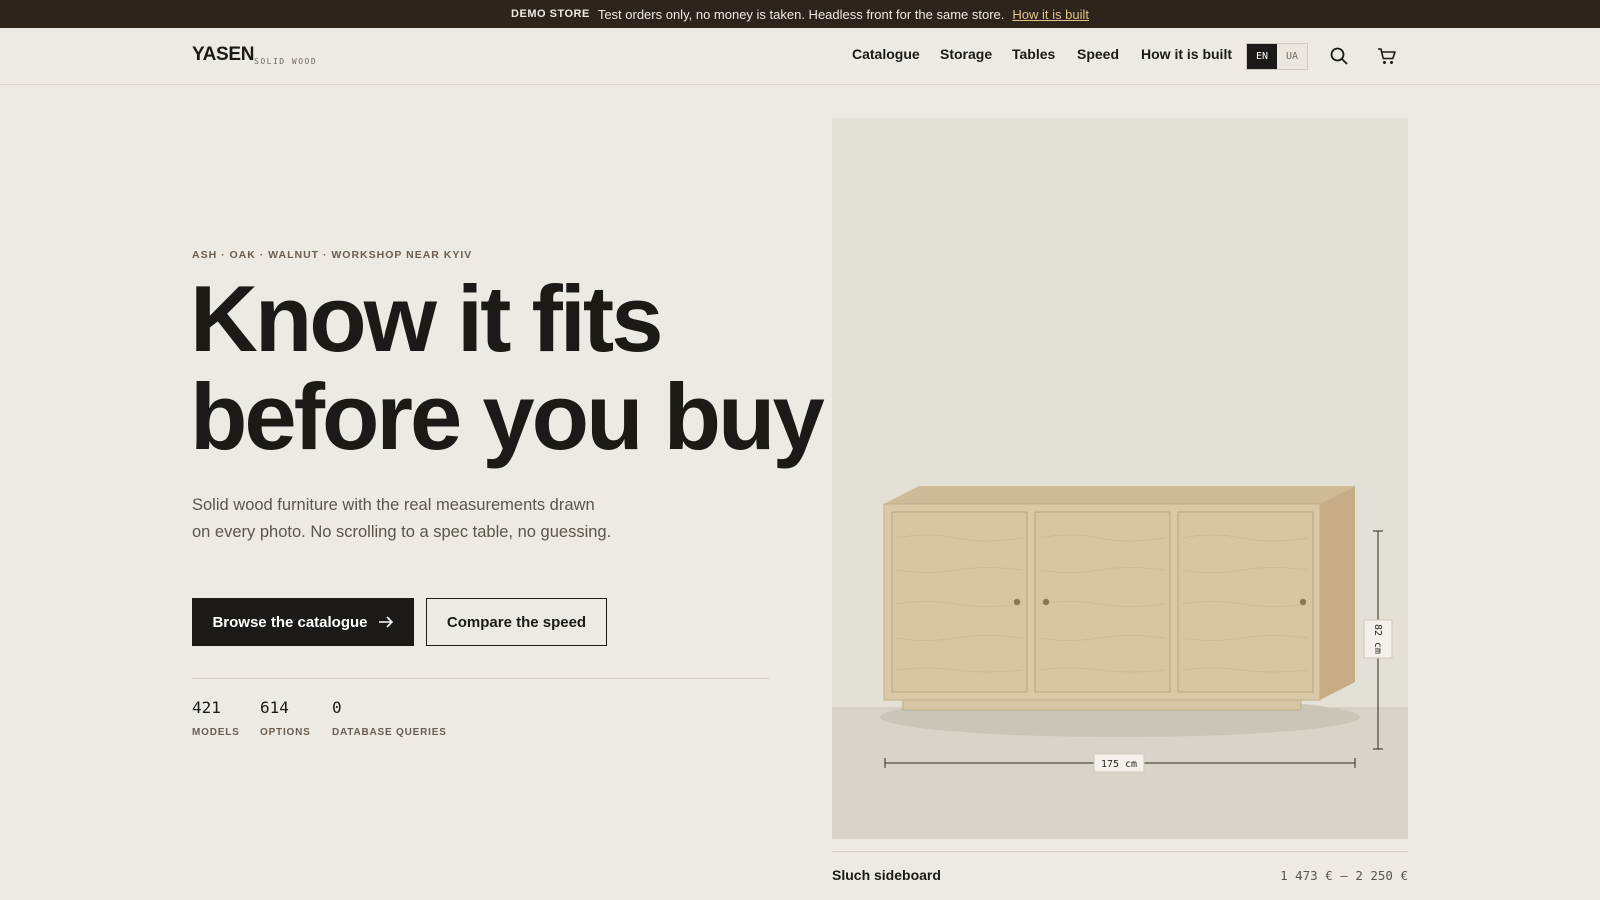 The height and width of the screenshot is (900, 1600). I want to click on stats-divider, so click(480, 678).